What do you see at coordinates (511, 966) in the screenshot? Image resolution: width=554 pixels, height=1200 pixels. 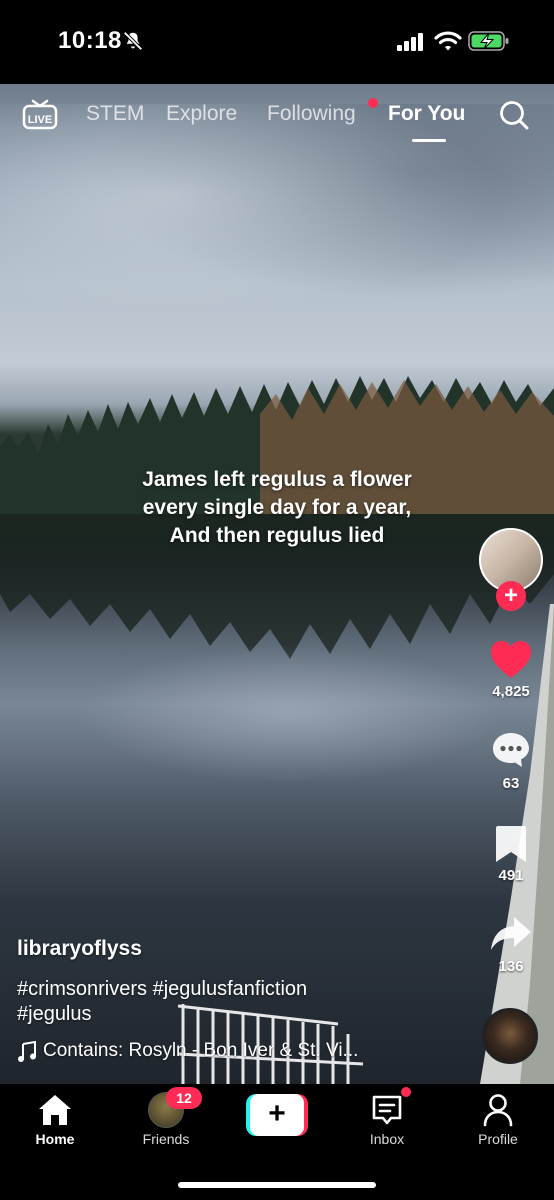 I see `share-count: 136` at bounding box center [511, 966].